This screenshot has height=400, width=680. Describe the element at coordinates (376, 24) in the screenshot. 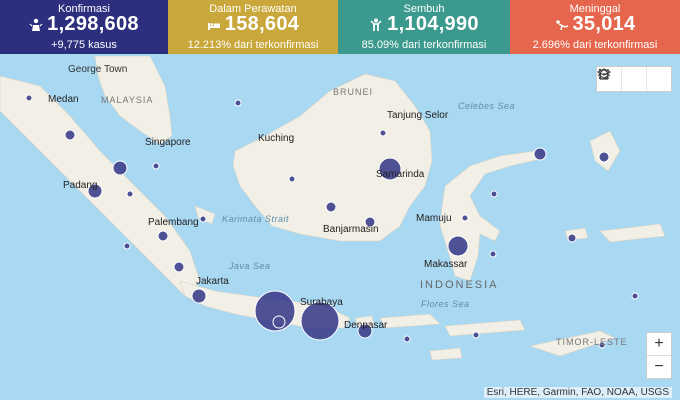

I see `person-recovered-icon` at that location.